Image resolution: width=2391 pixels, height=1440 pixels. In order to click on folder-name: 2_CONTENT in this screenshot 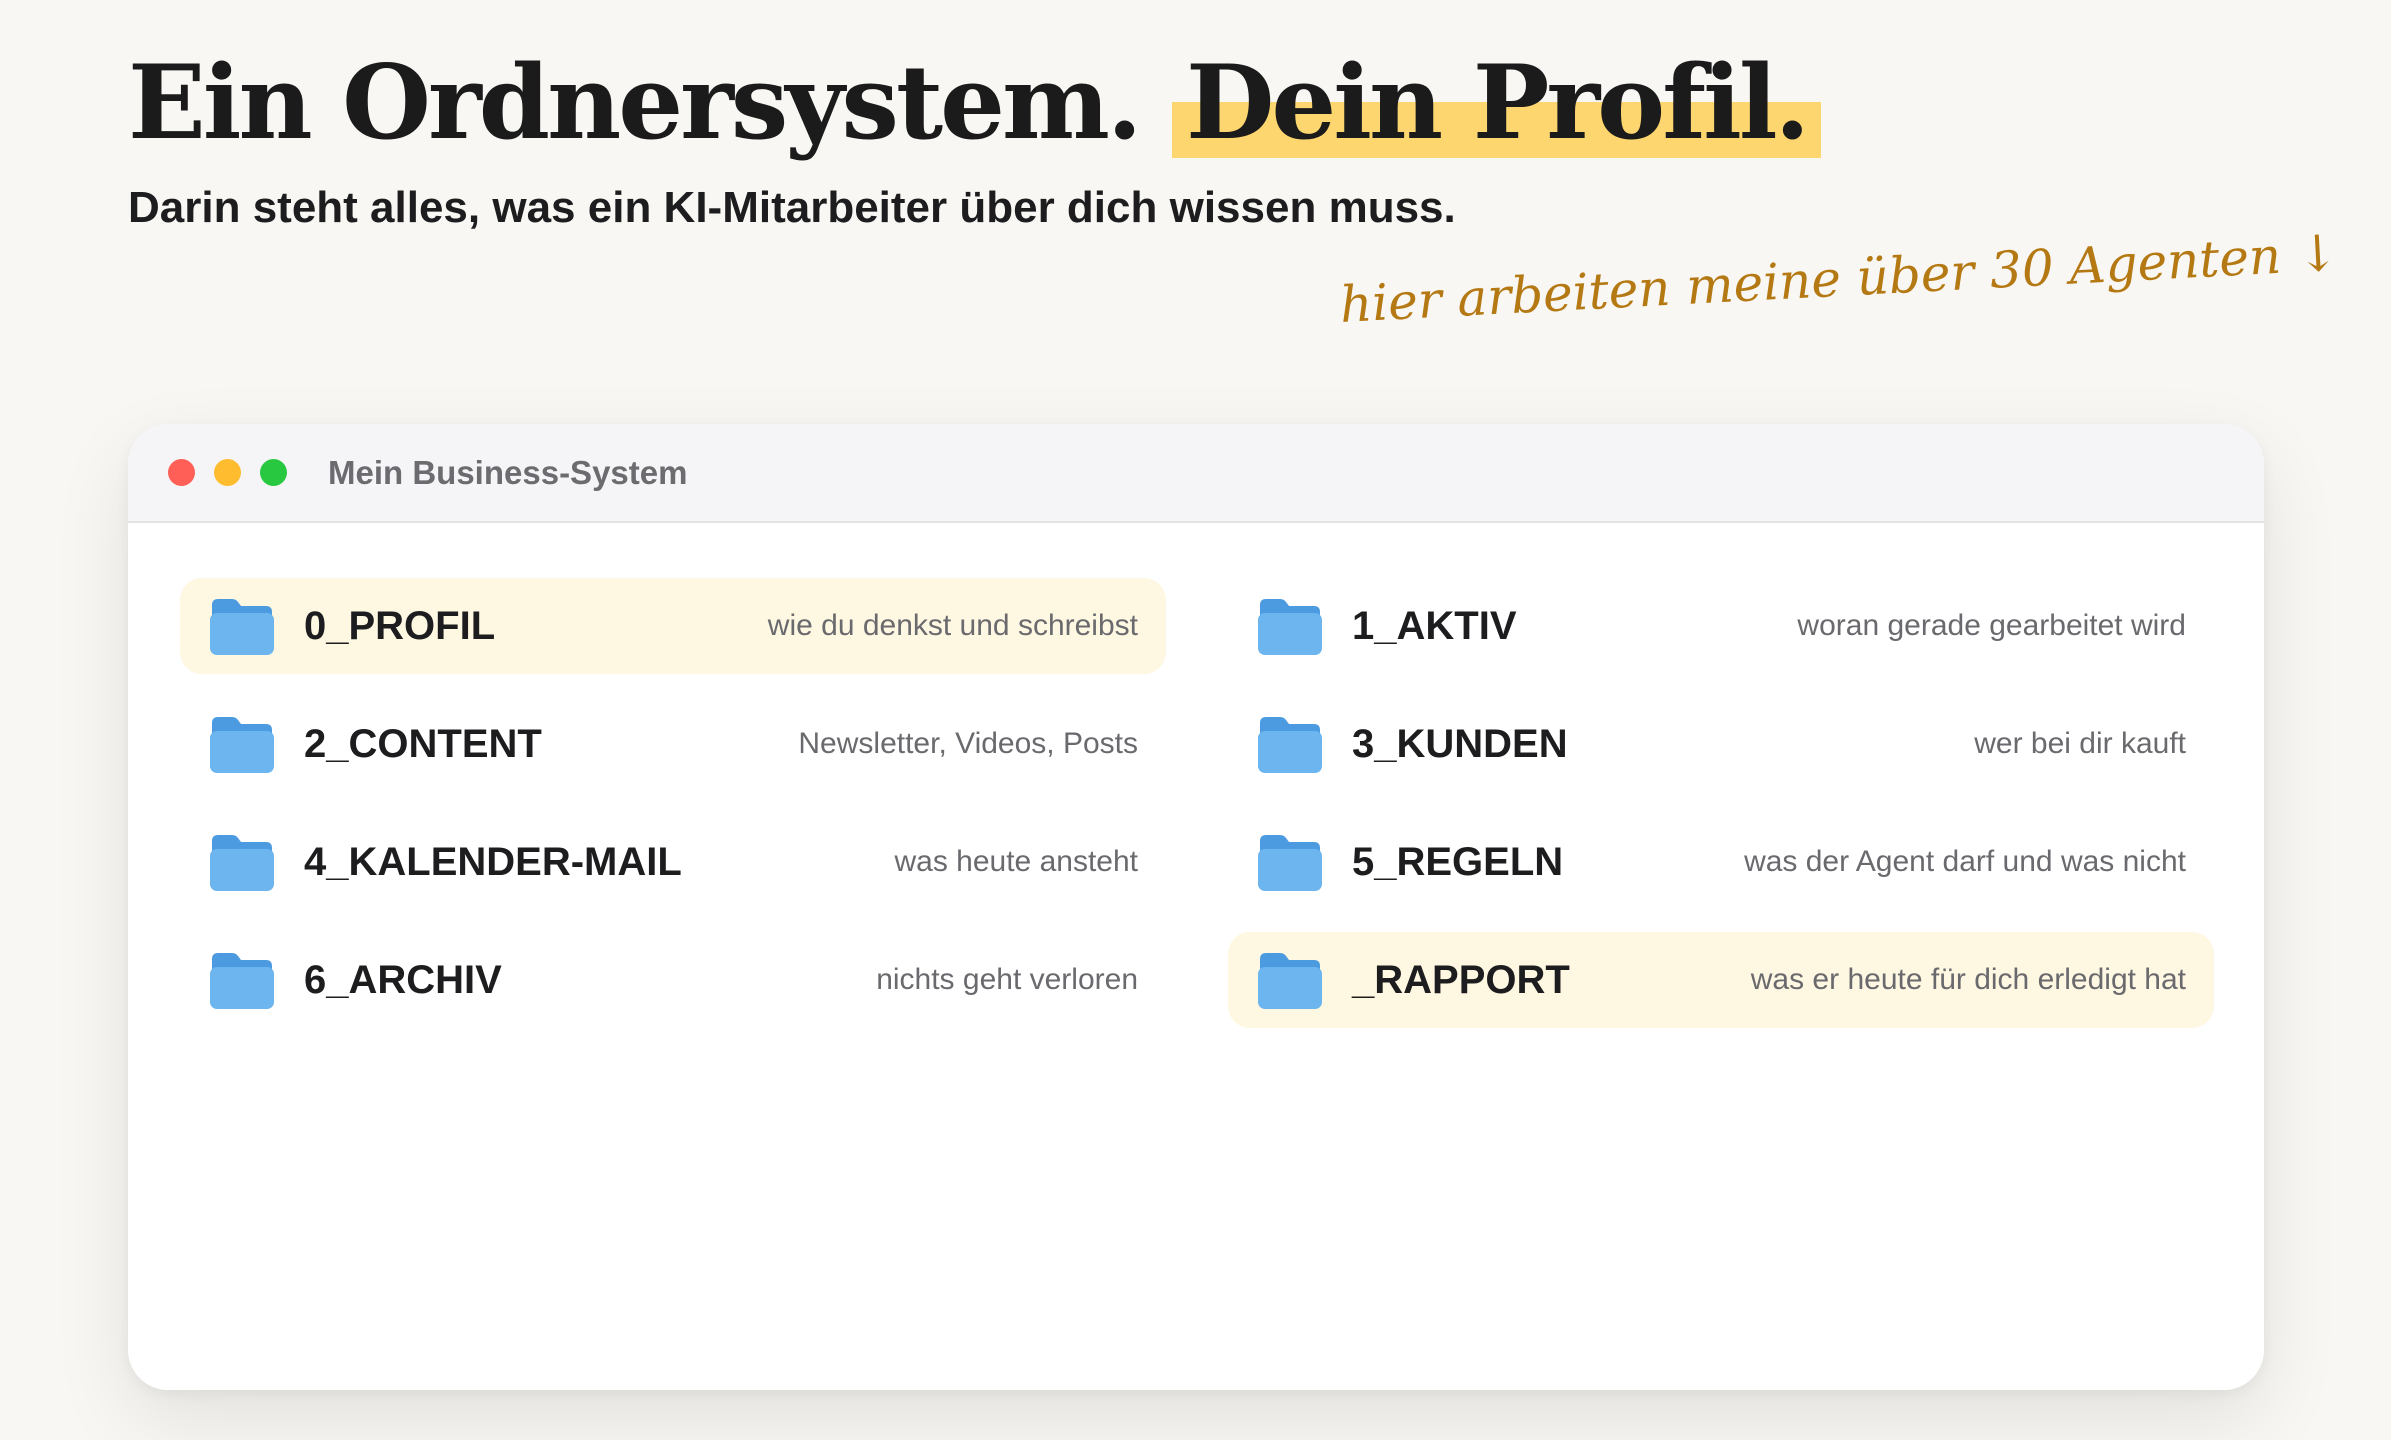, I will do `click(423, 743)`.